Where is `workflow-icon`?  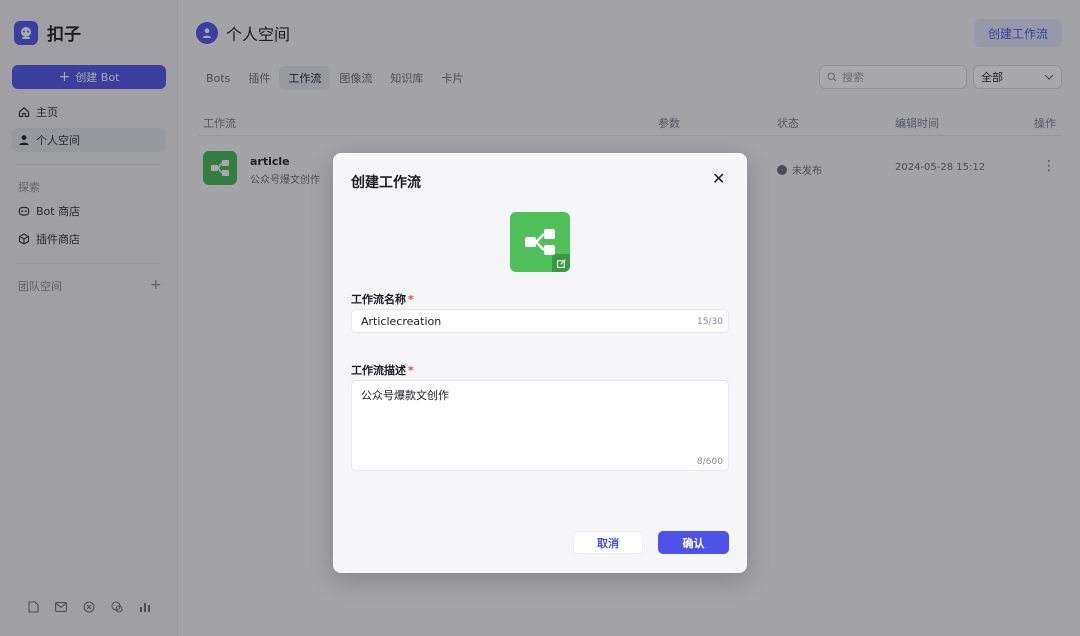
workflow-icon is located at coordinates (540, 242).